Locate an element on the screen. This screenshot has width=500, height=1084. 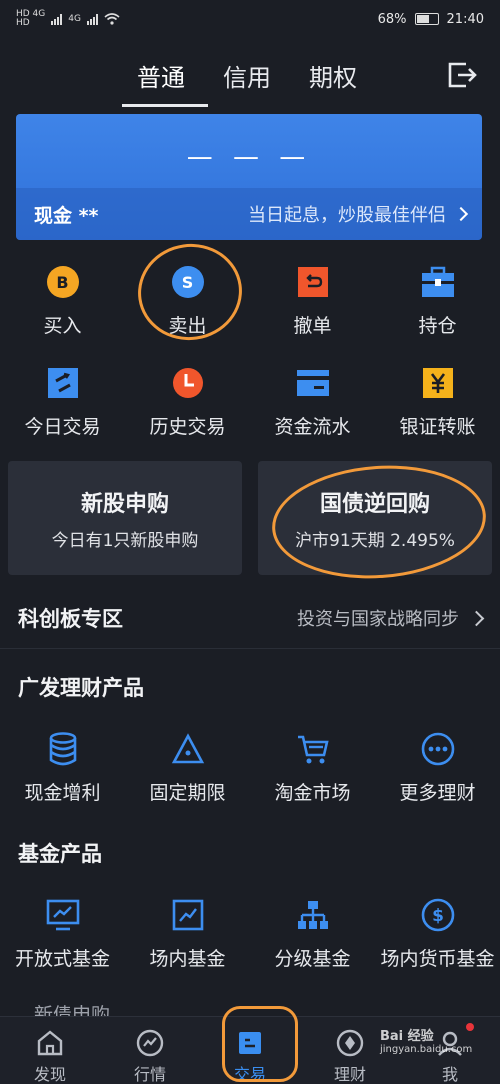
watermark-url: jingyan.baidu.com is located at coordinates (426, 1050).